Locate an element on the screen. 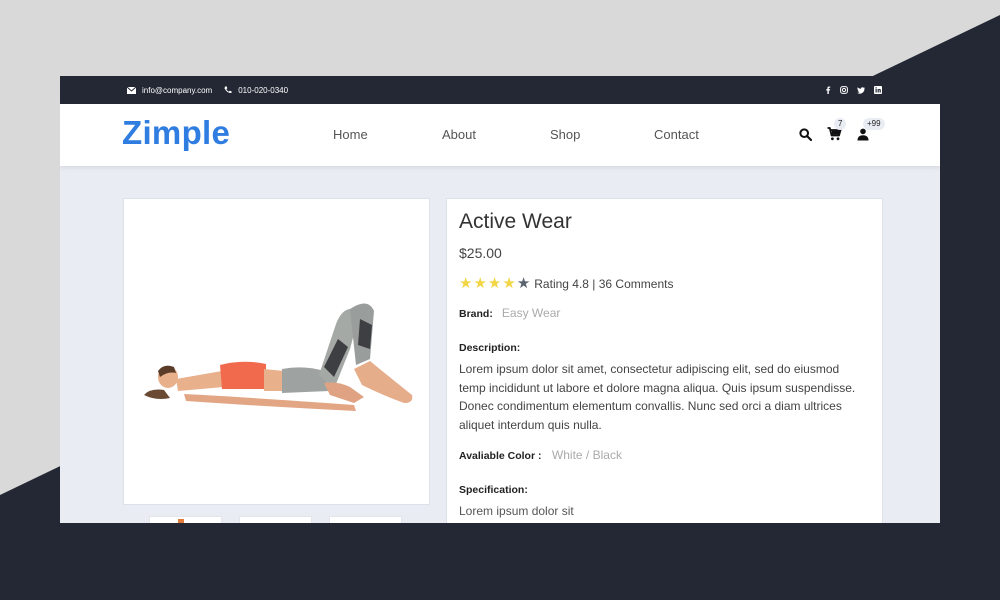 Image resolution: width=1000 pixels, height=600 pixels. specification-text: Lorem ipsum dolor sit is located at coordinates (516, 511).